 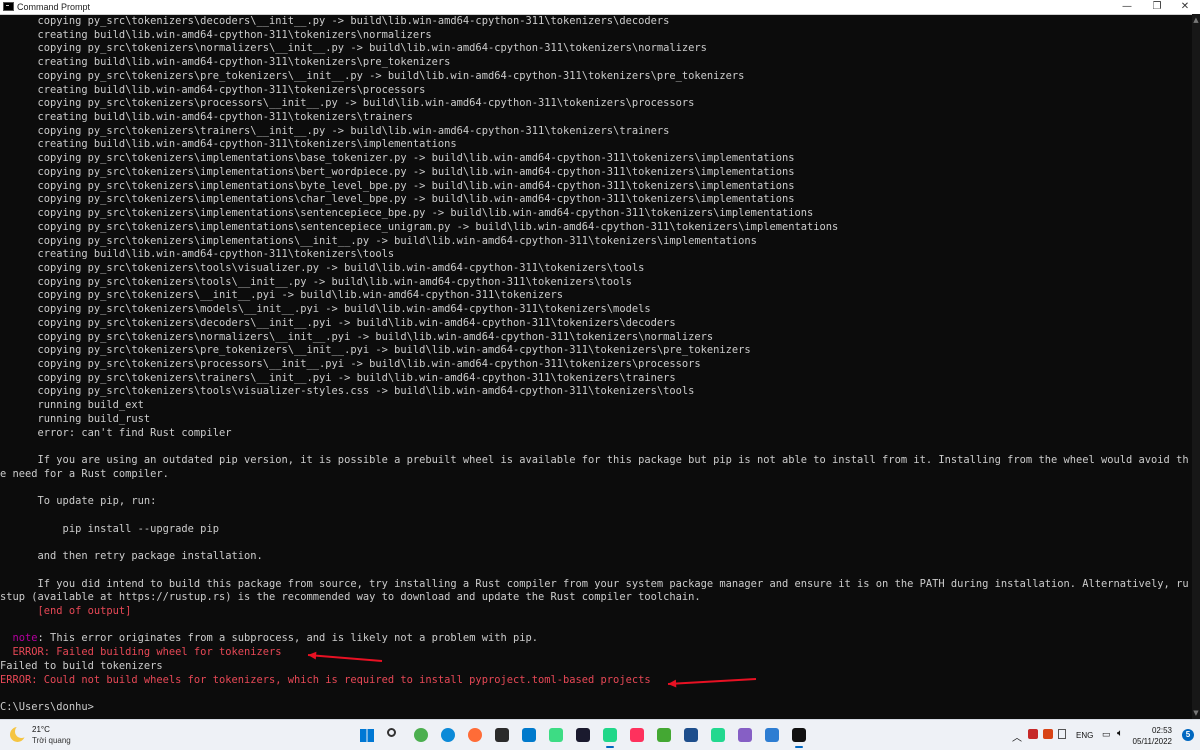 I want to click on android-icon-glyph, so click(x=556, y=735).